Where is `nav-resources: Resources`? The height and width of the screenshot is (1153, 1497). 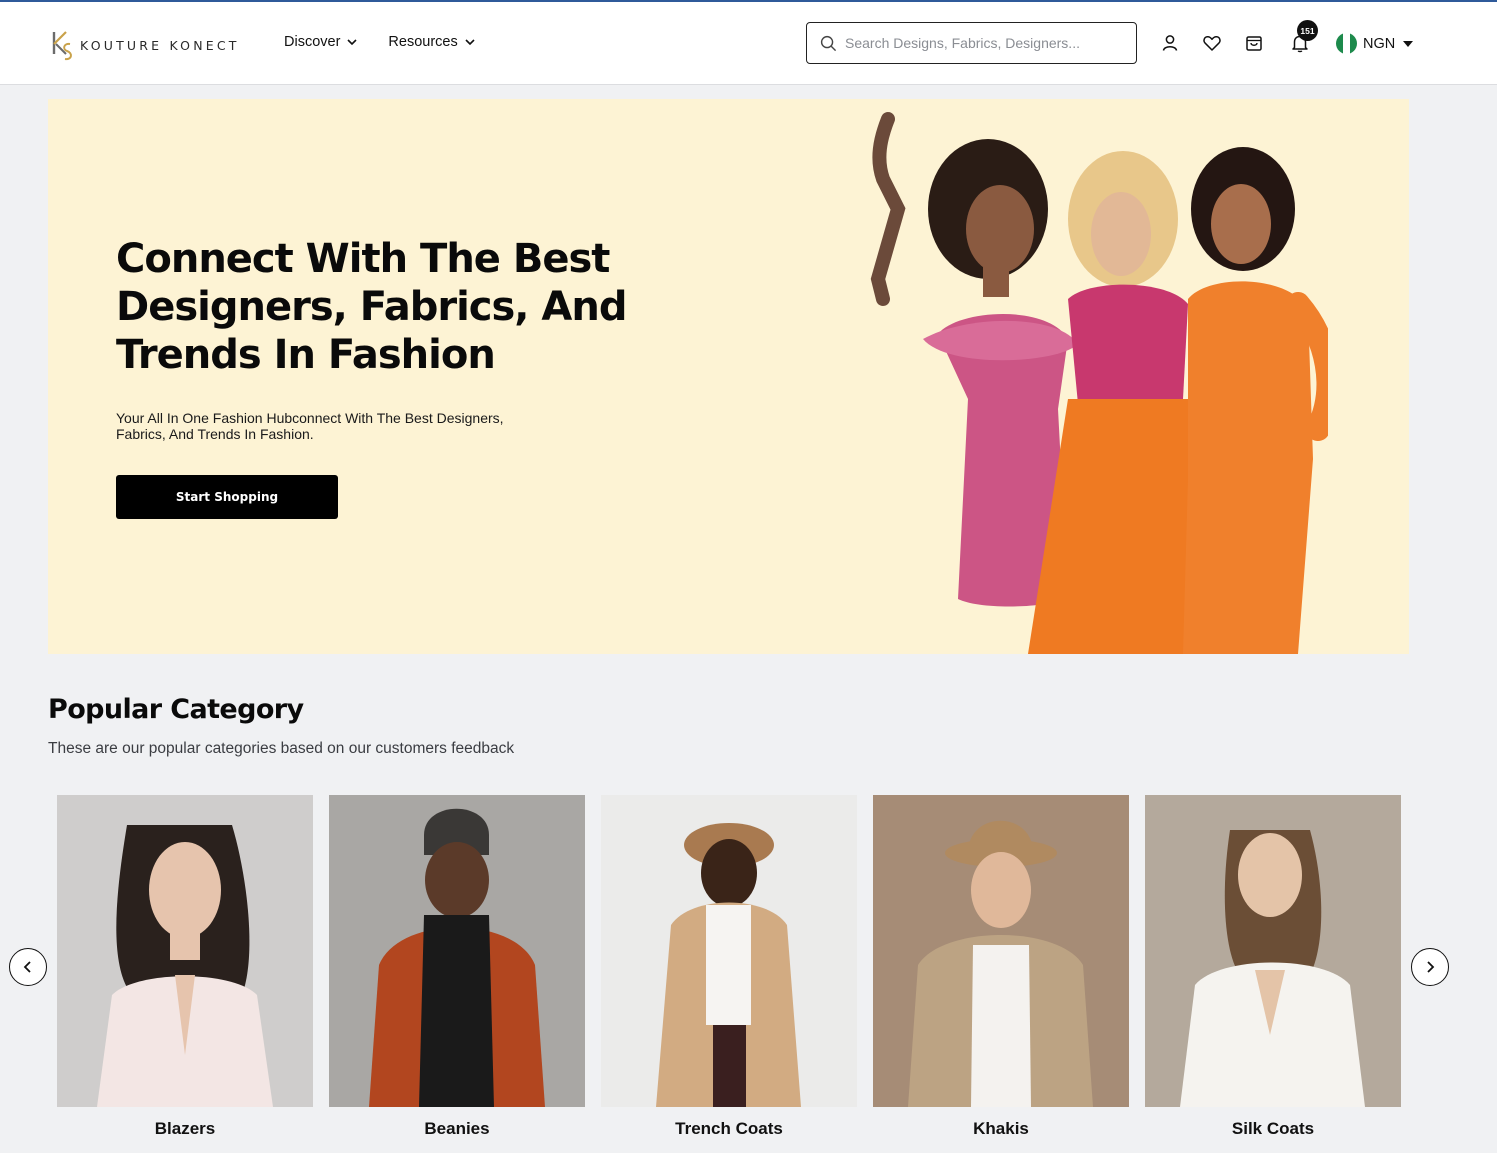 nav-resources: Resources is located at coordinates (431, 42).